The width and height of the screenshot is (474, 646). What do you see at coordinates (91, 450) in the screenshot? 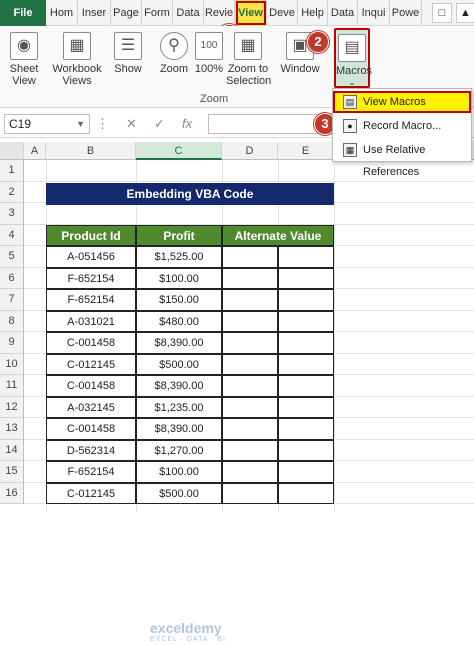
I see `table-cell: D-562314` at bounding box center [91, 450].